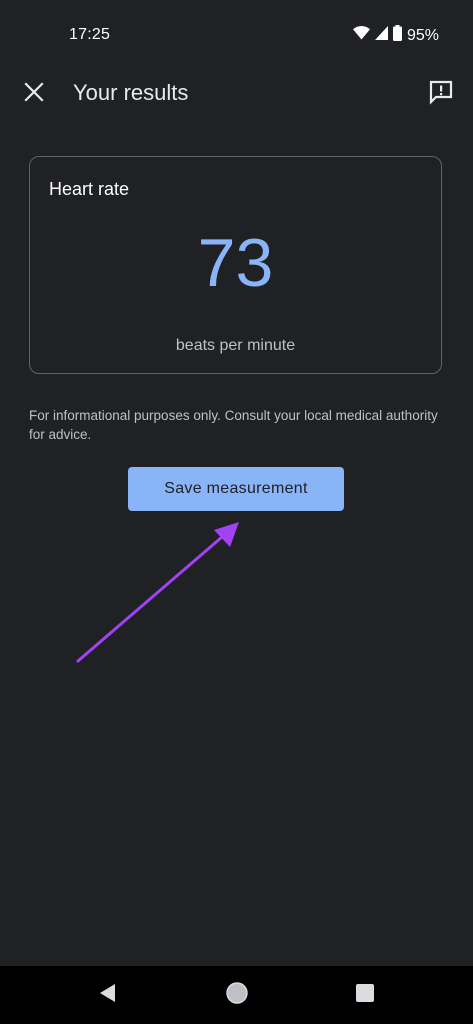 The image size is (473, 1024). I want to click on status-icons: 95%, so click(395, 35).